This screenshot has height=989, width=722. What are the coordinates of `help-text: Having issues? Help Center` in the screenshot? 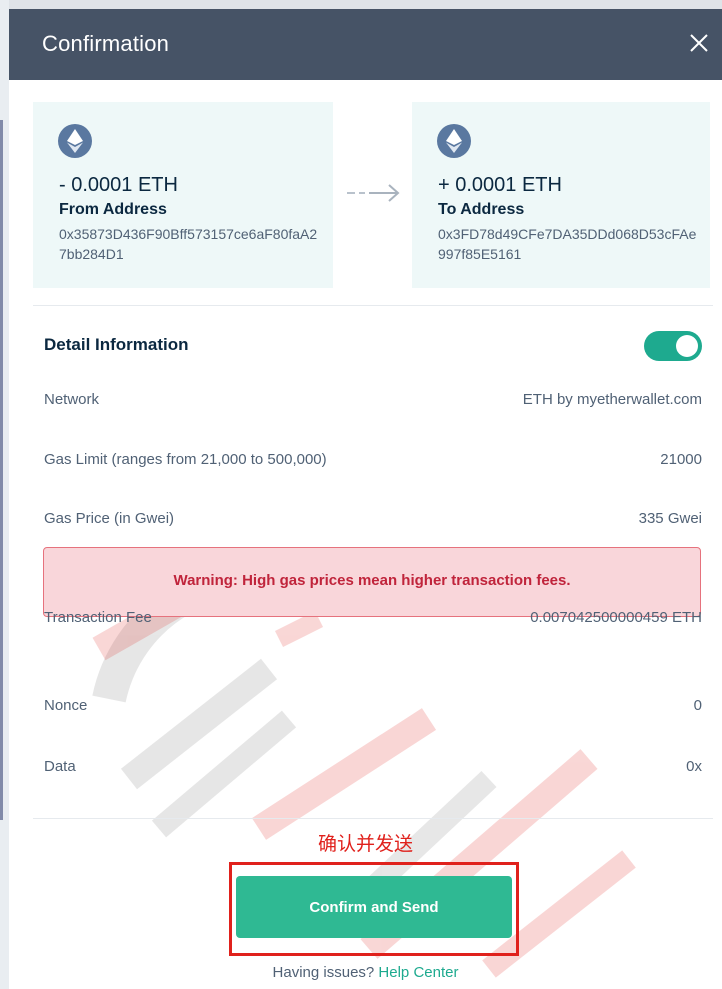 It's located at (365, 972).